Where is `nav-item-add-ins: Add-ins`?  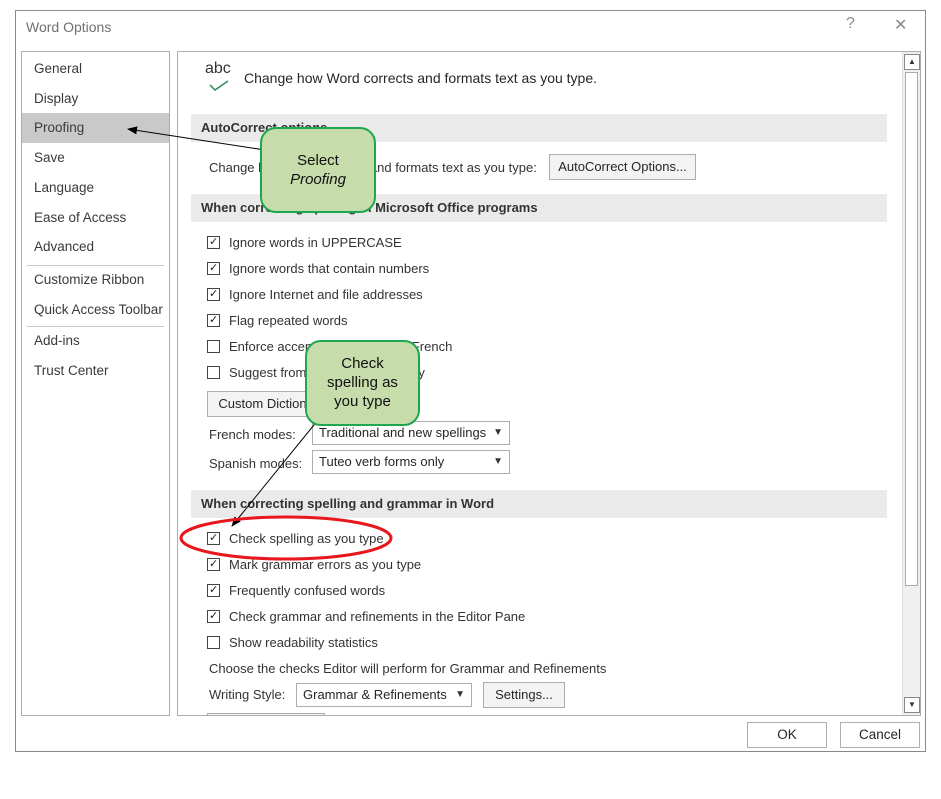 nav-item-add-ins: Add-ins is located at coordinates (95, 341).